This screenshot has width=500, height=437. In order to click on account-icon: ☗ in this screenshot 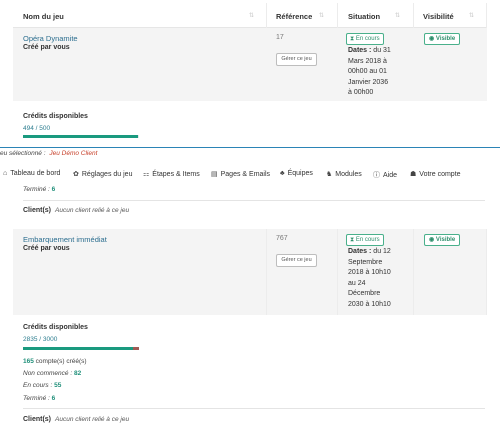, I will do `click(413, 174)`.